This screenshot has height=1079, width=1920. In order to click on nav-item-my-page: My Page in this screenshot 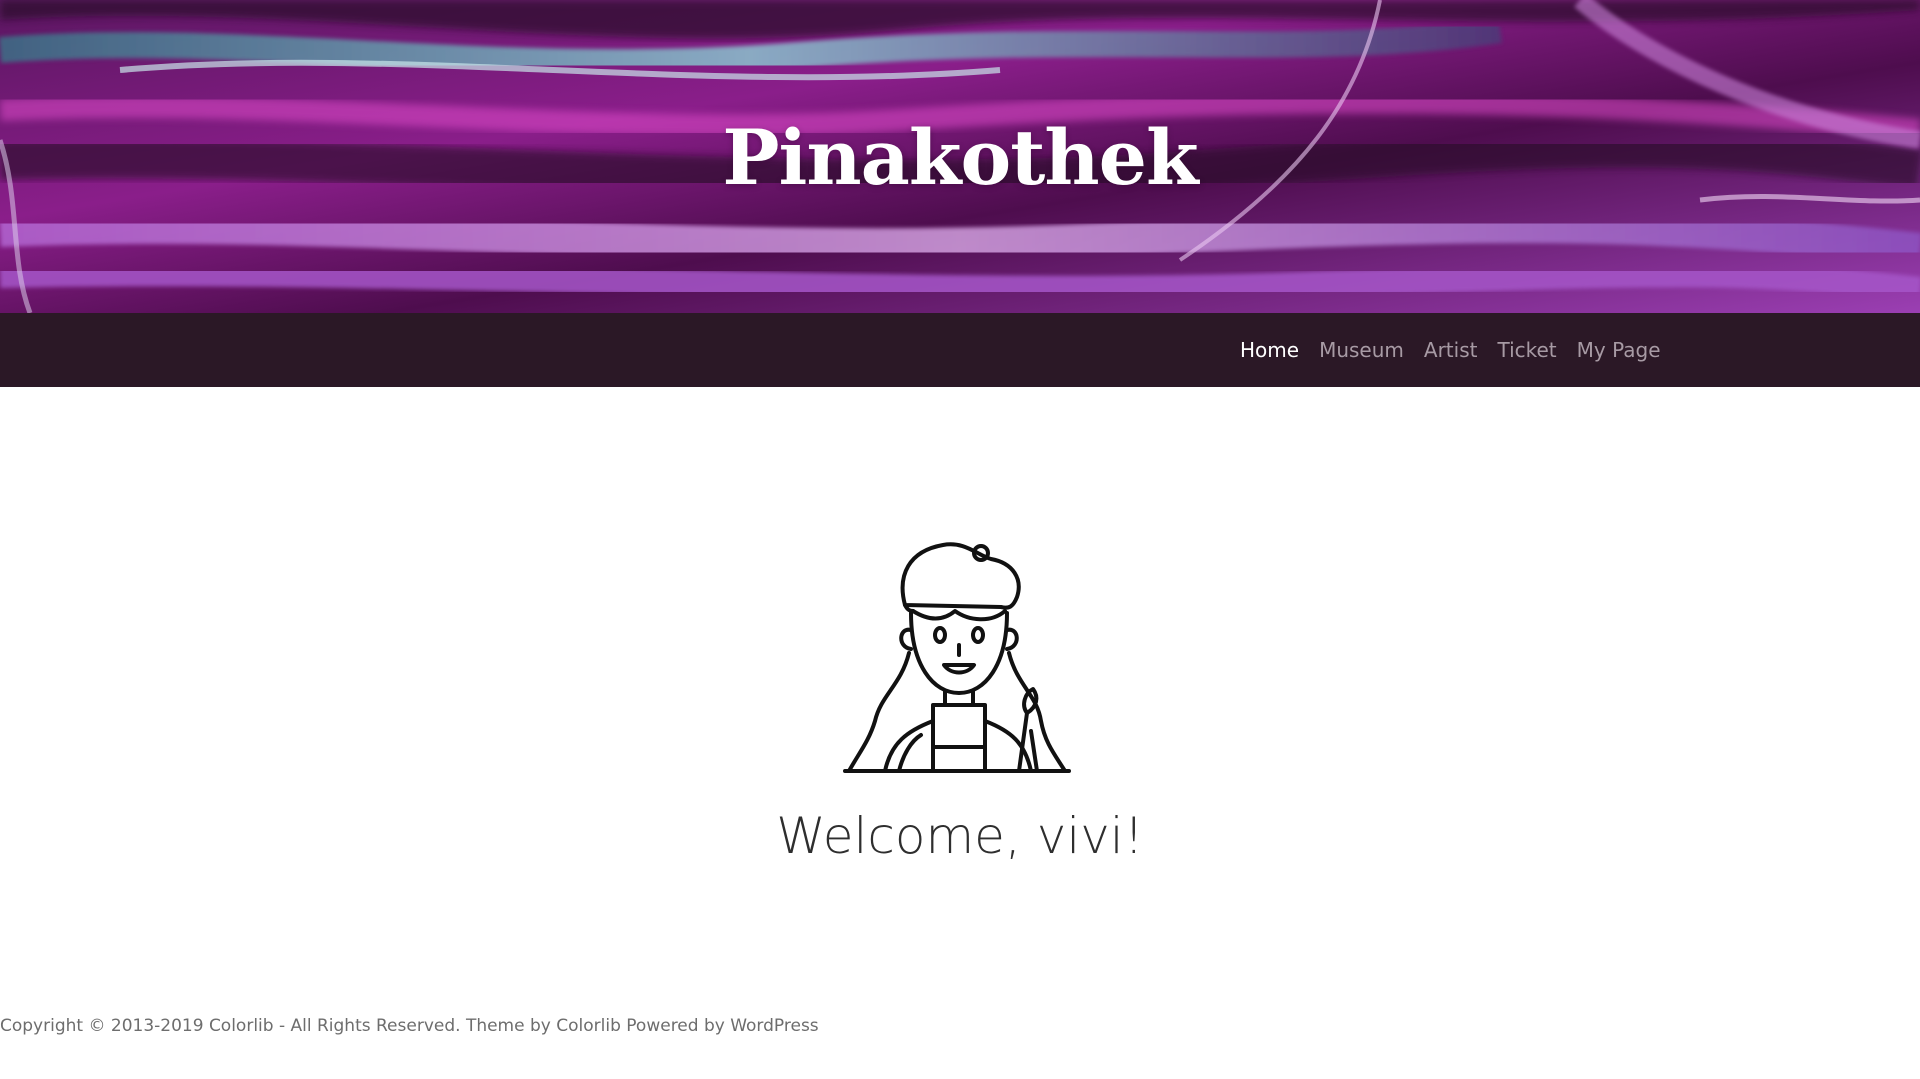, I will do `click(1619, 350)`.